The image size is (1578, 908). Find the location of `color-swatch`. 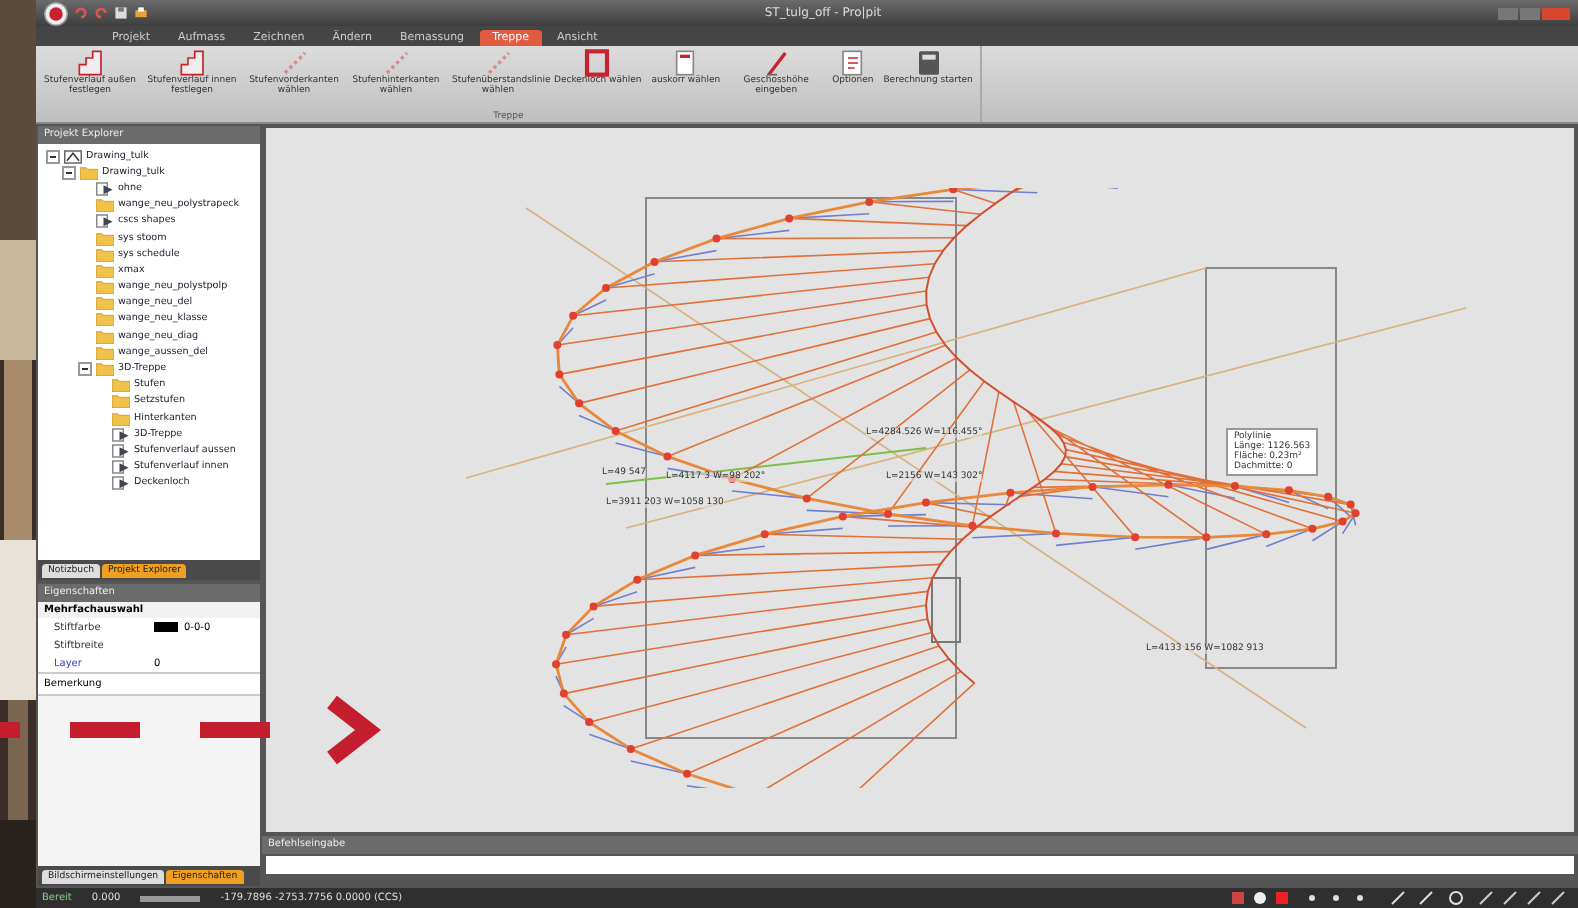

color-swatch is located at coordinates (166, 627).